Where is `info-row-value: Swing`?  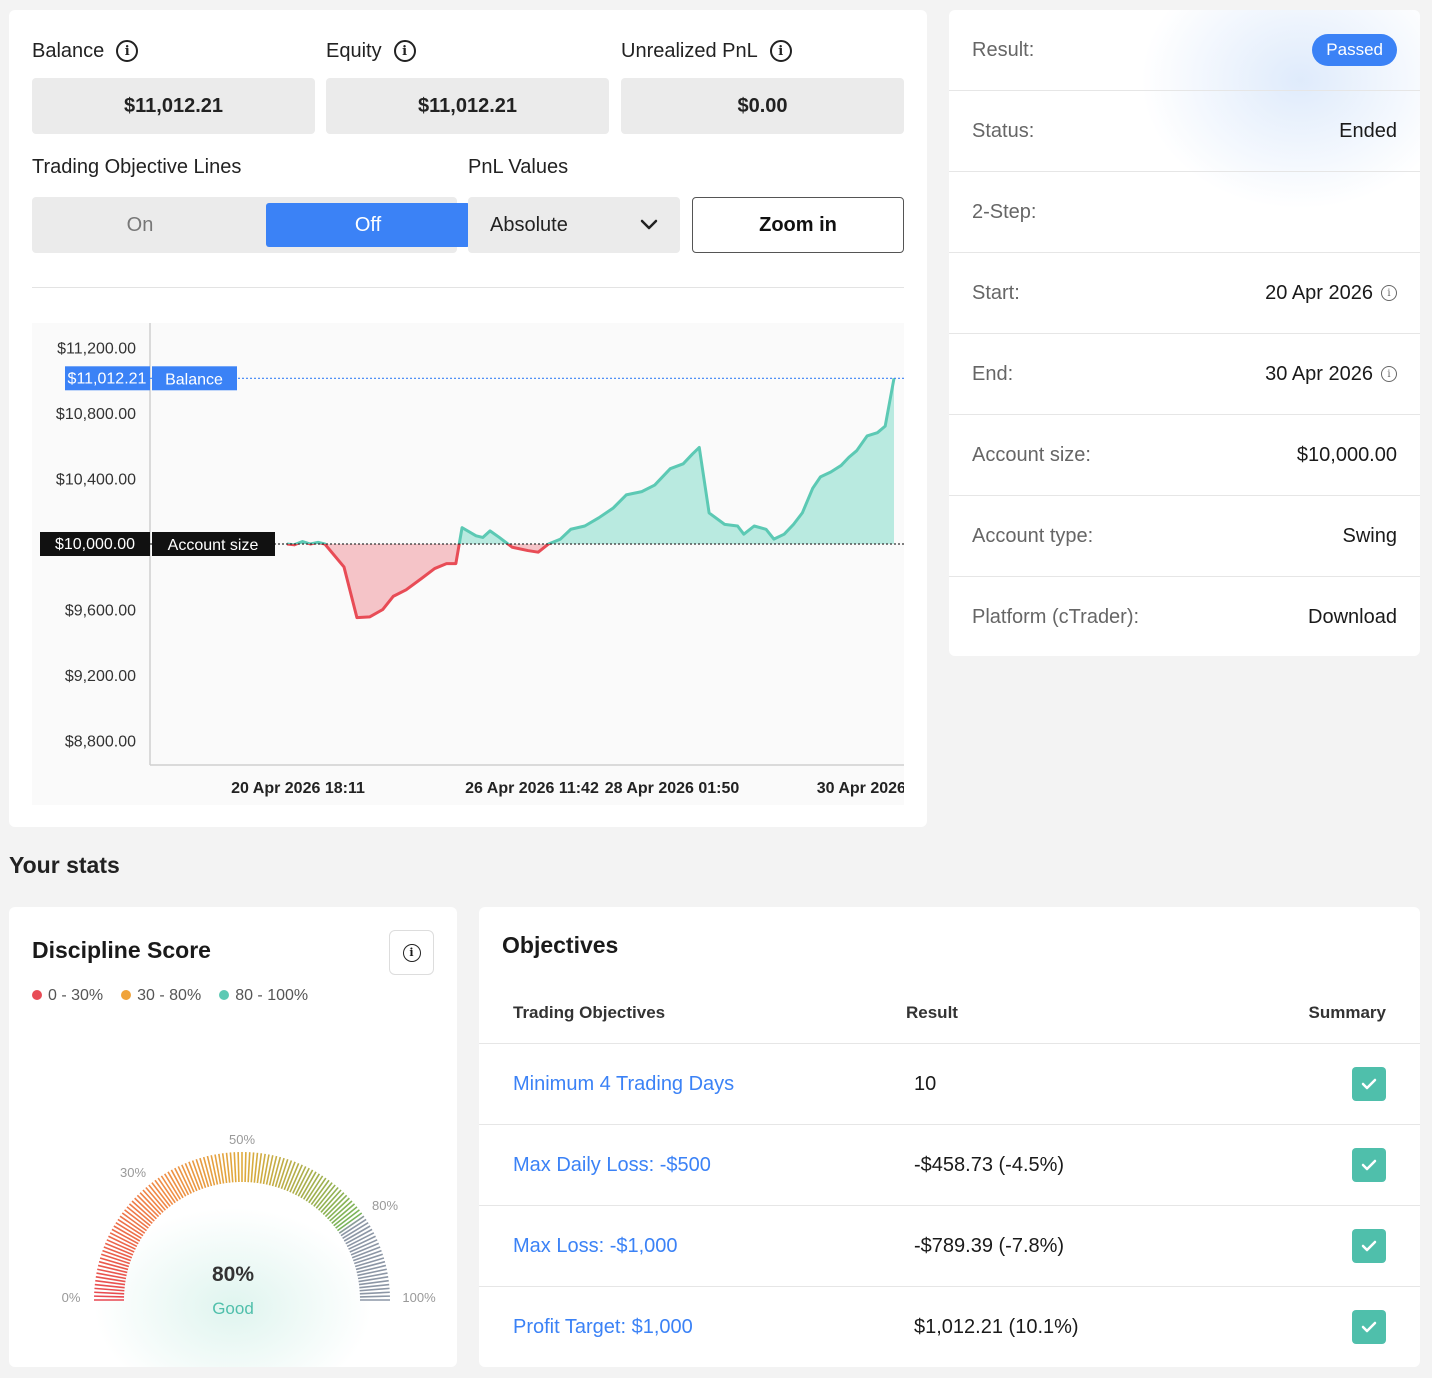 info-row-value: Swing is located at coordinates (1370, 536).